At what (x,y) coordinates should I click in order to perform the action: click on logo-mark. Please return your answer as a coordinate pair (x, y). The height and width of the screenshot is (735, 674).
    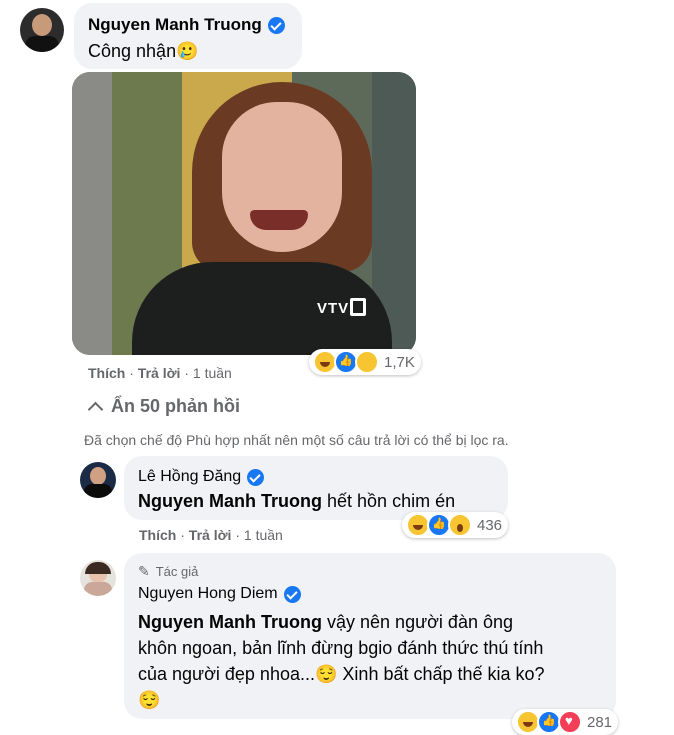
    Looking at the image, I should click on (358, 307).